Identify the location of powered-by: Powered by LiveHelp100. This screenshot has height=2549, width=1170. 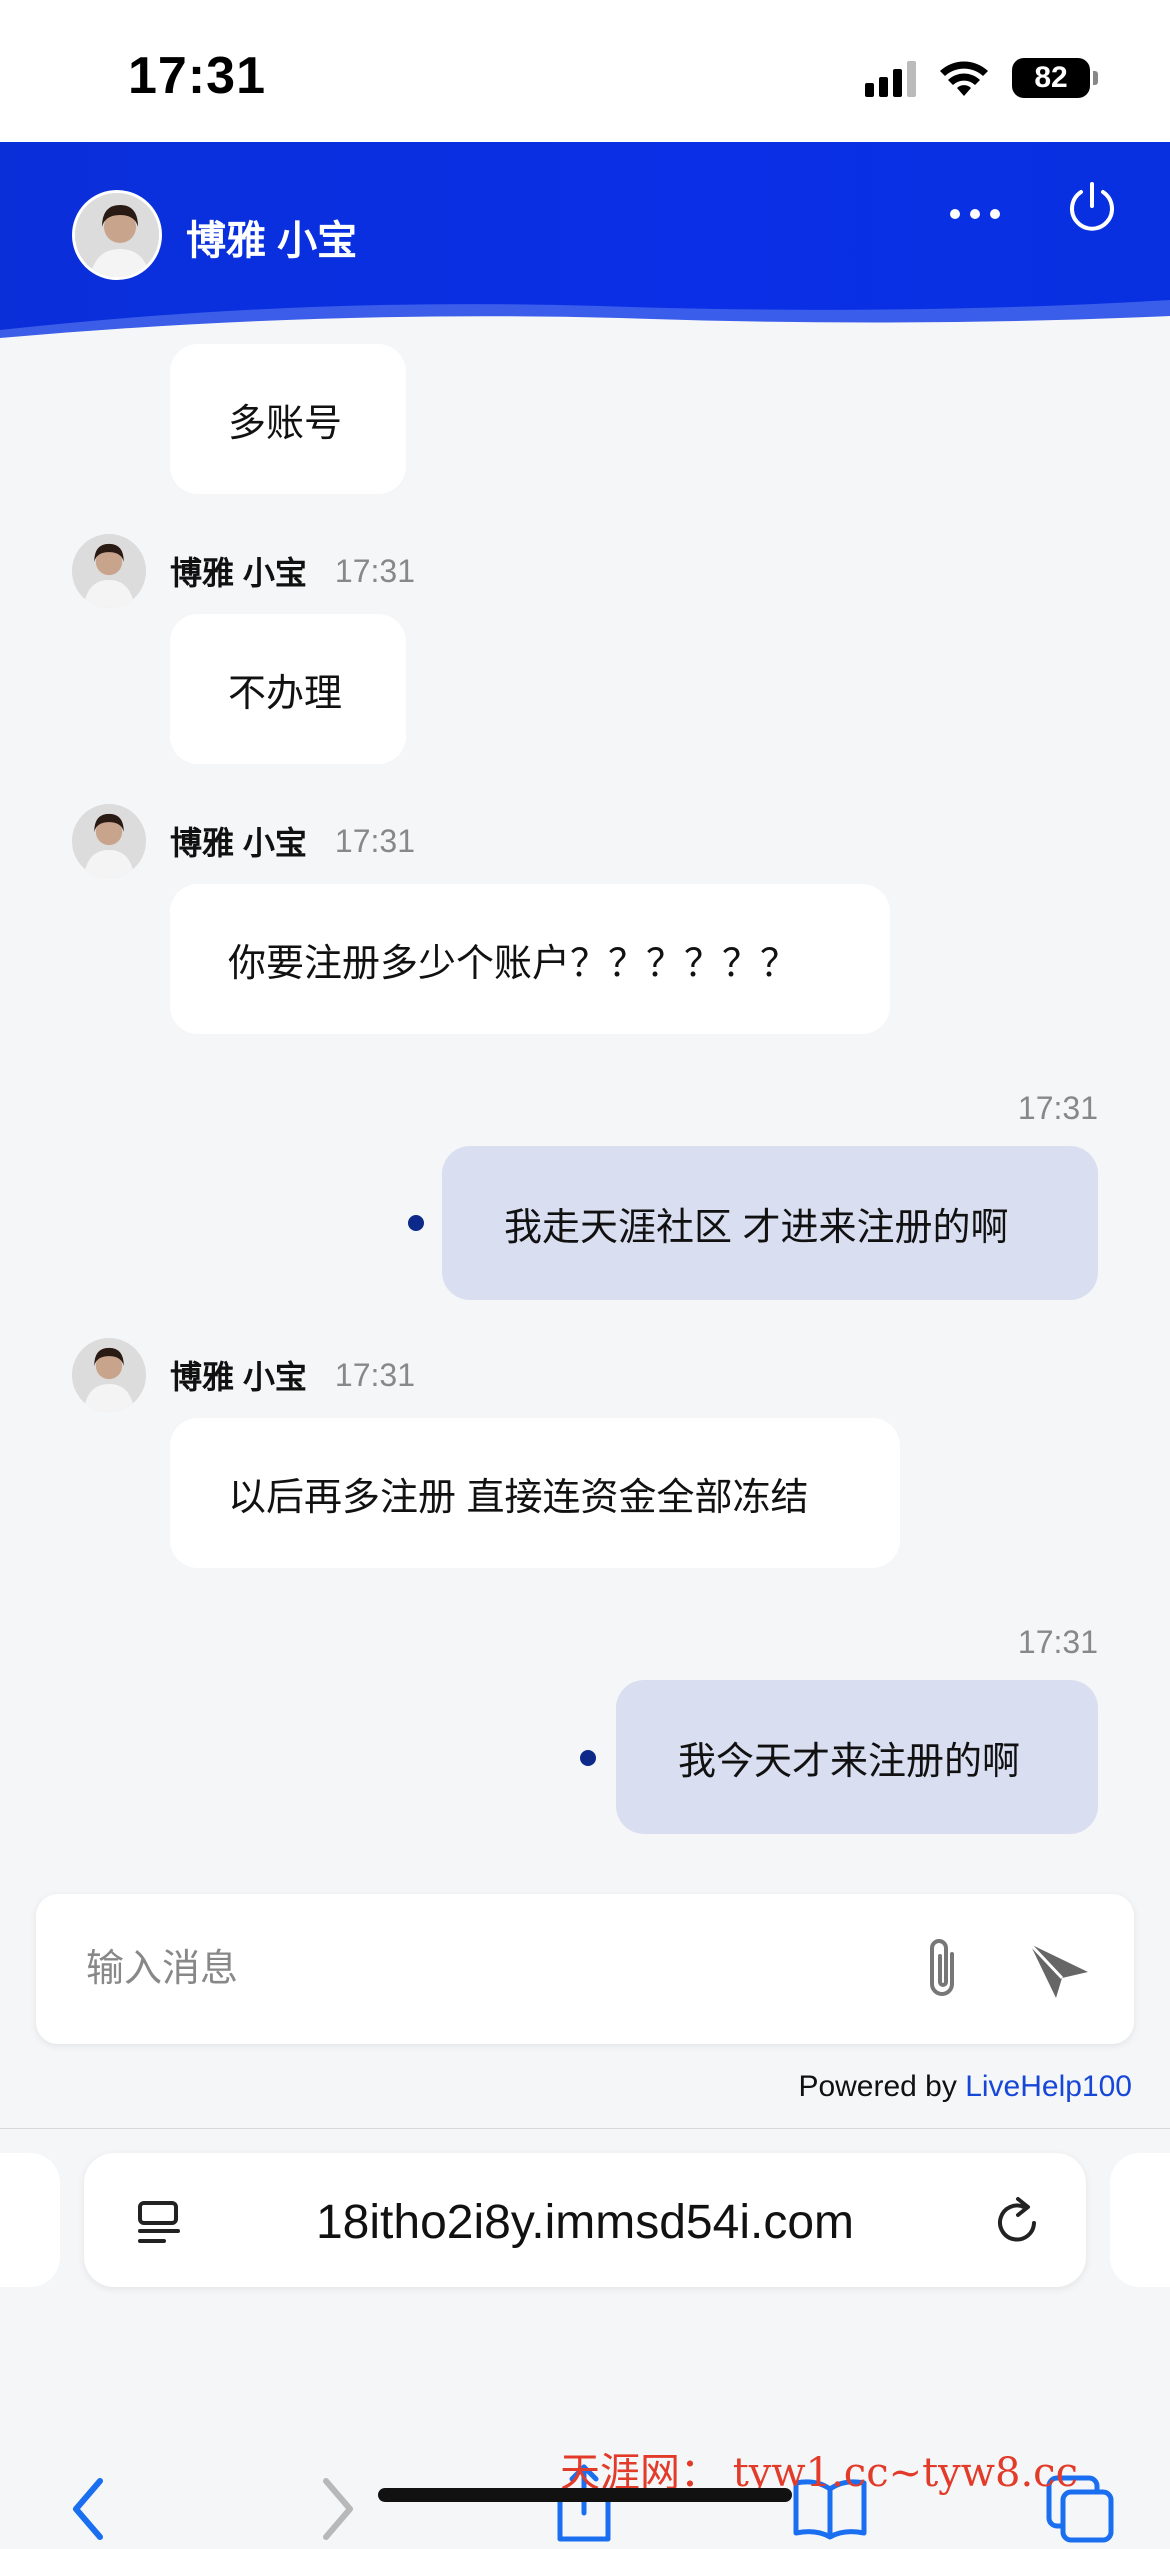
(965, 2087).